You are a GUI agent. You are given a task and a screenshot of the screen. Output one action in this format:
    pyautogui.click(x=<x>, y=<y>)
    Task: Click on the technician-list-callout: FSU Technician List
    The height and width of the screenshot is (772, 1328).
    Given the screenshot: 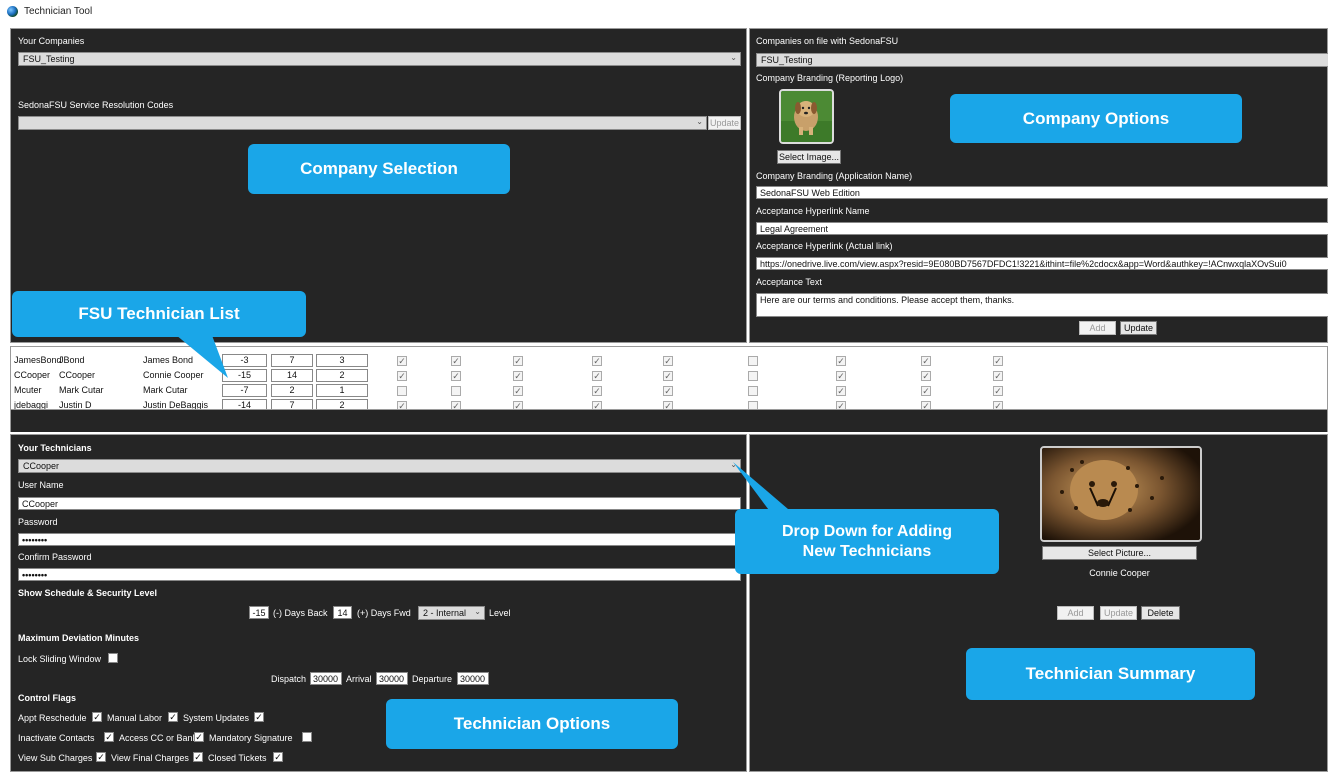 What is the action you would take?
    pyautogui.click(x=159, y=314)
    